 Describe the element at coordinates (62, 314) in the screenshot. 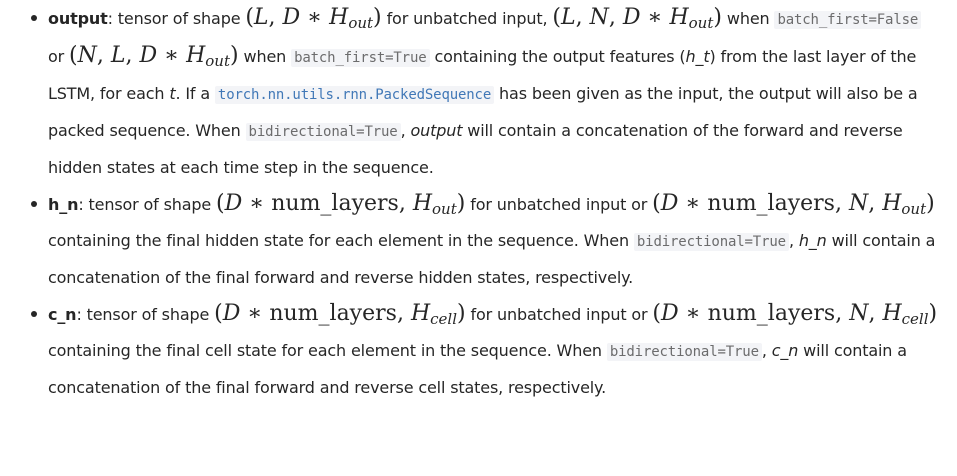

I see `term-c-n: c_n` at that location.